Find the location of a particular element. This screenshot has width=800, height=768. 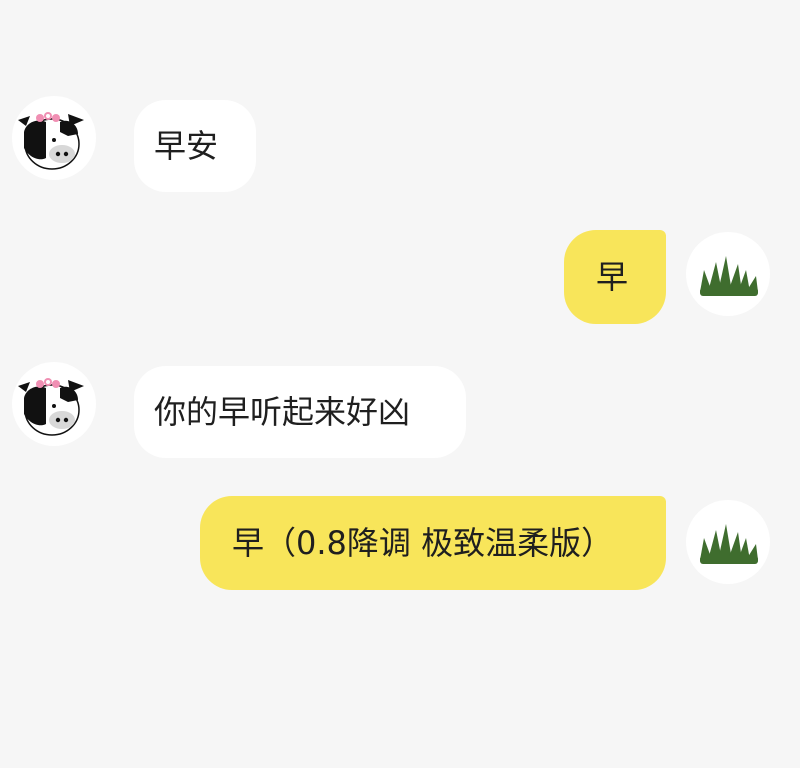

message-bubble-outgoing: 早 is located at coordinates (615, 277).